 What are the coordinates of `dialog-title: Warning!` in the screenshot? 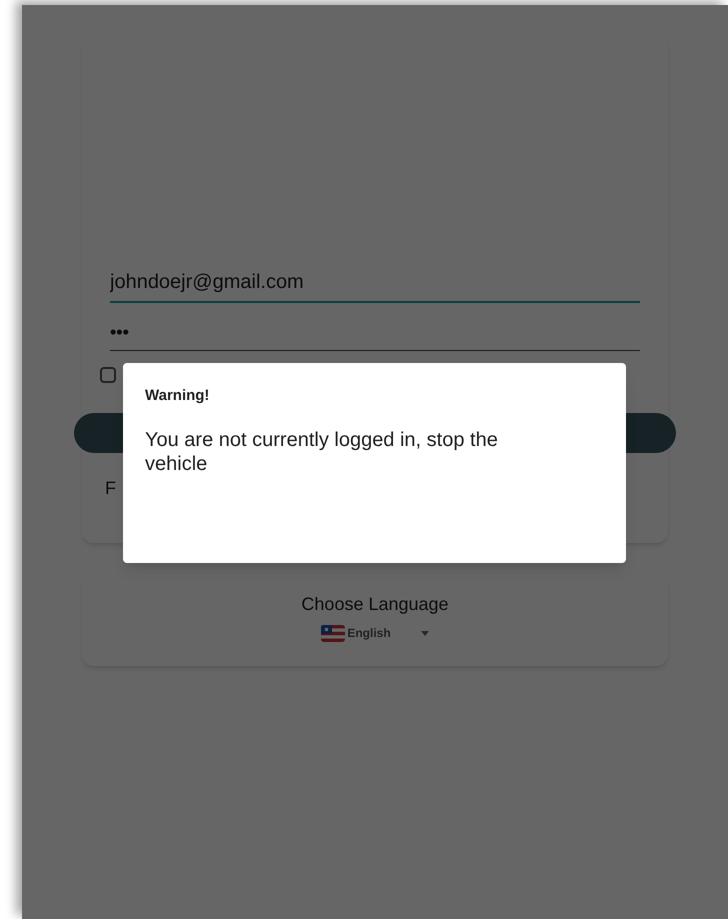 It's located at (177, 396).